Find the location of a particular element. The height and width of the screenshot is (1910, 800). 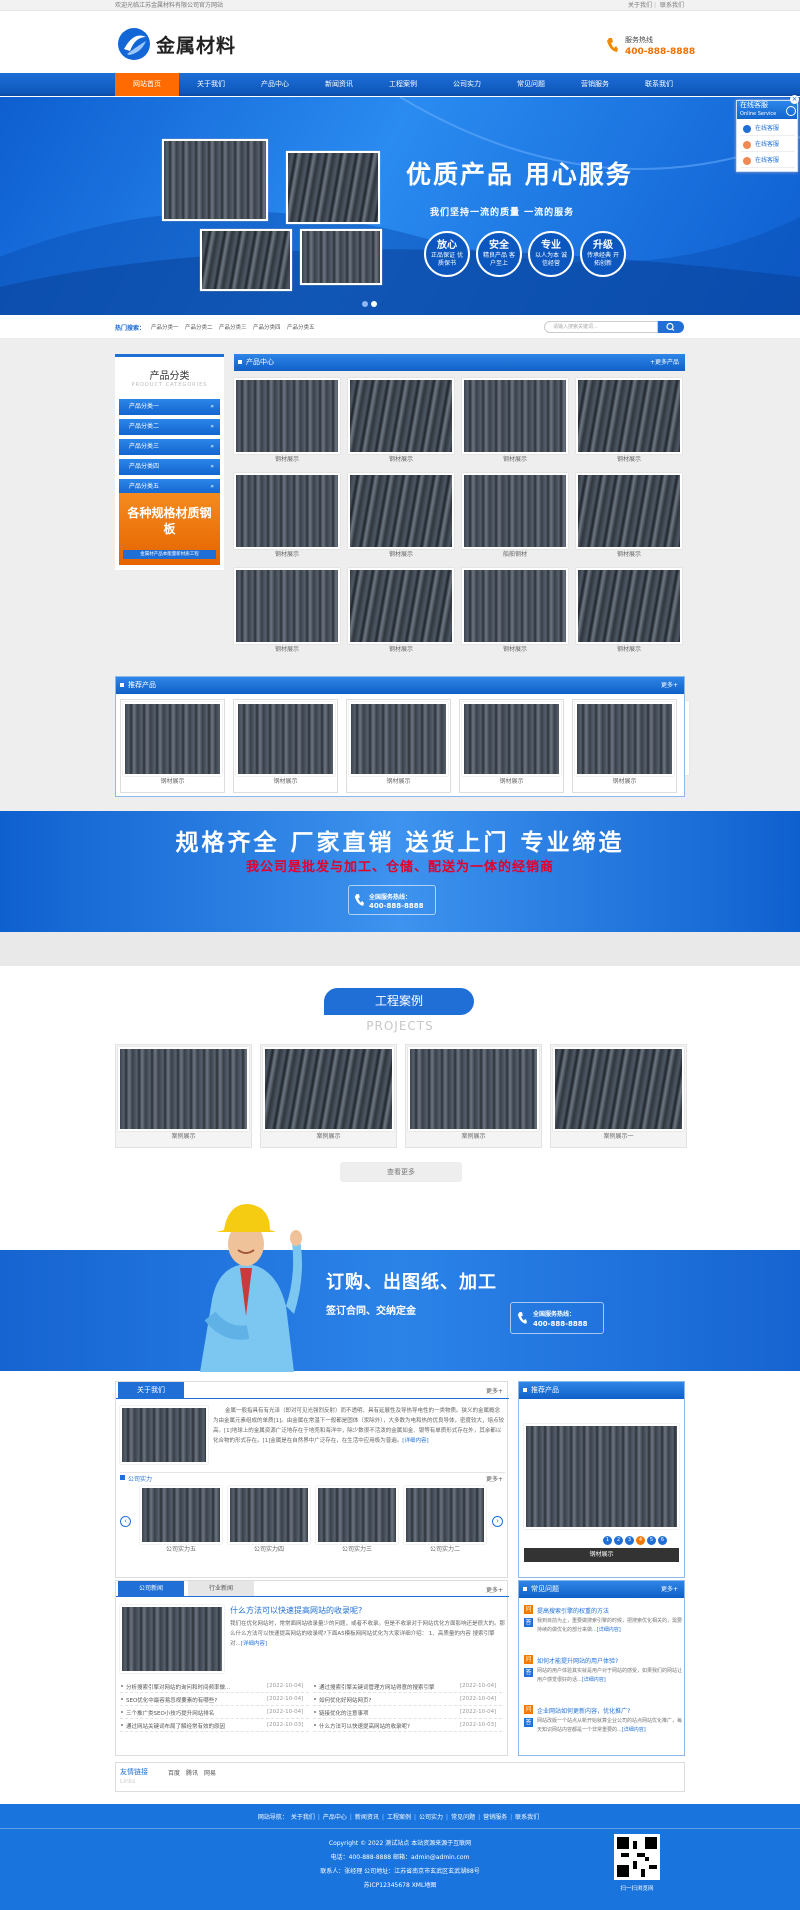

hot-search-item-4: 产品分类五 is located at coordinates (301, 327).